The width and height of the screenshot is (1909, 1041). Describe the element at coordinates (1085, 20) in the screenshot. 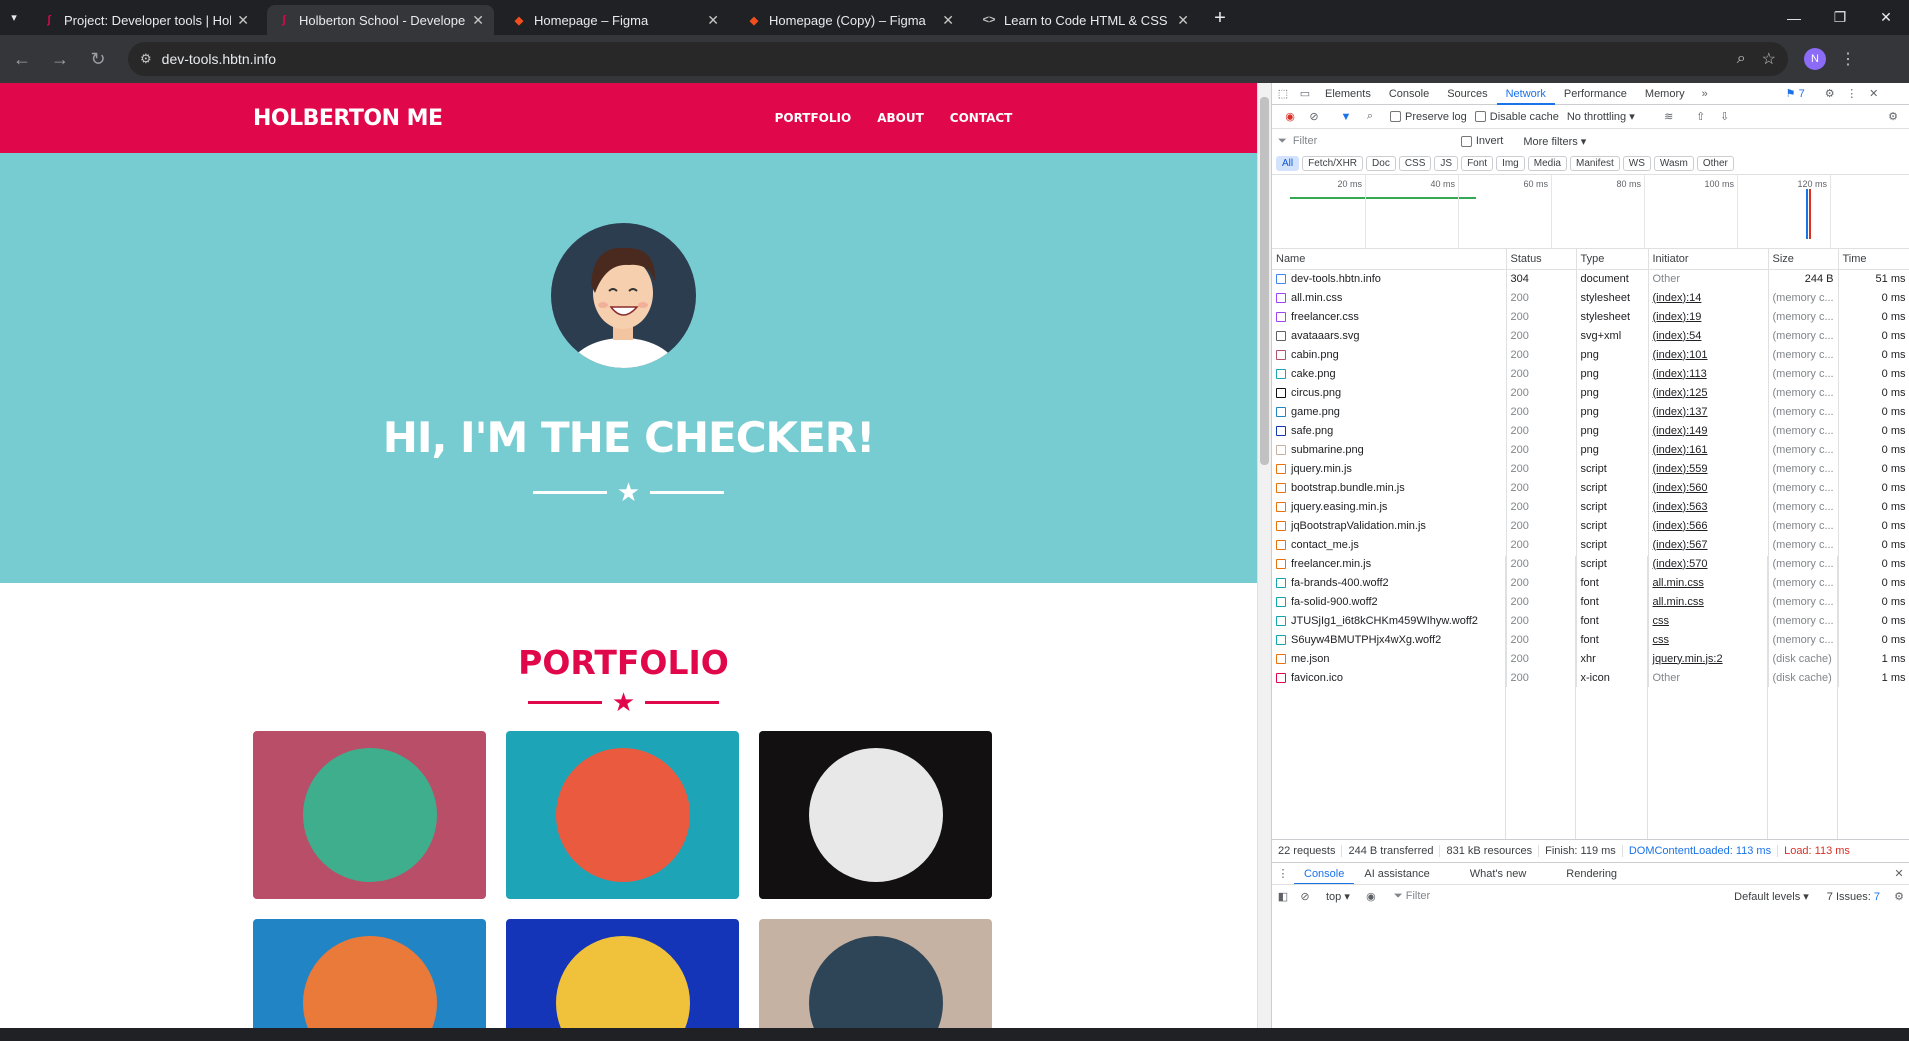

I see `browser-tab: <> Learn to Code HTML & CSS ✕` at that location.